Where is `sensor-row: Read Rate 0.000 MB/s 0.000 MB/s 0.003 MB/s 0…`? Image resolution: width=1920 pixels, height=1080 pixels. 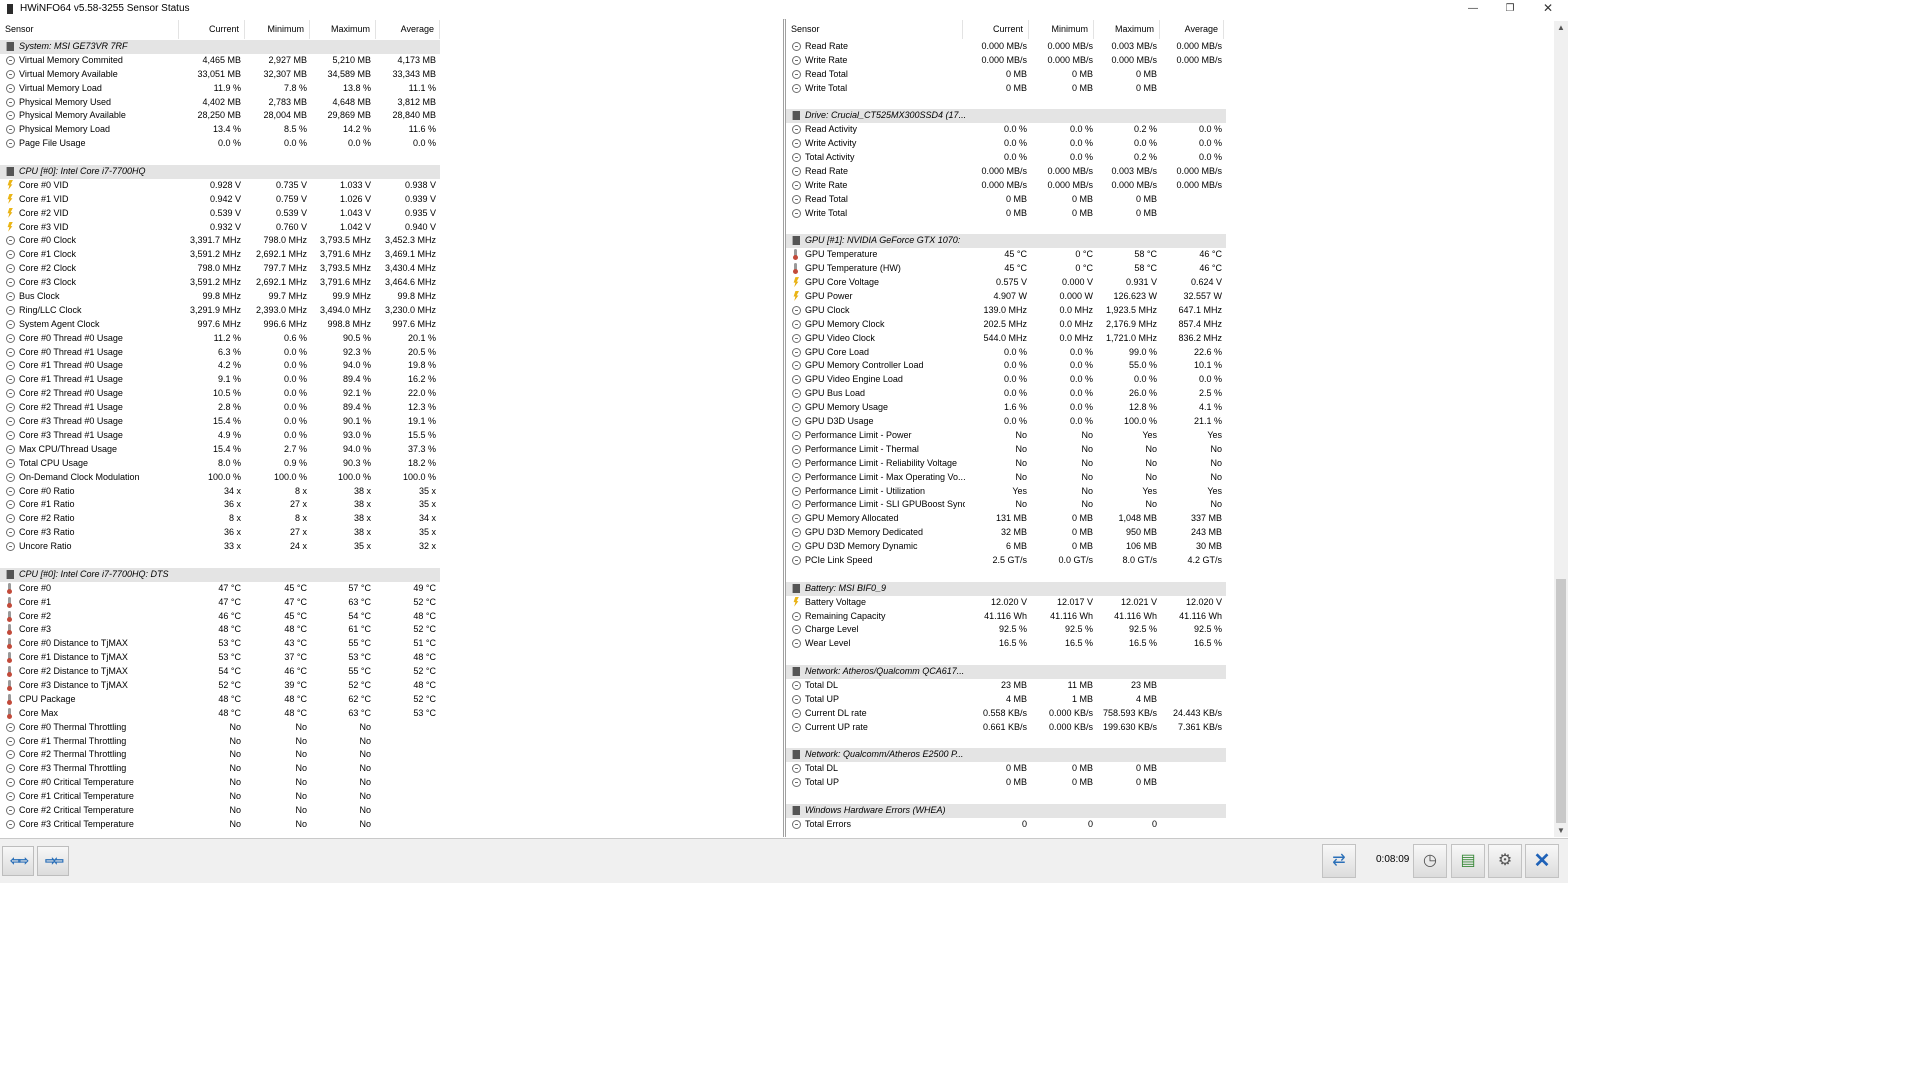 sensor-row: Read Rate 0.000 MB/s 0.000 MB/s 0.003 MB/s 0… is located at coordinates (1006, 47).